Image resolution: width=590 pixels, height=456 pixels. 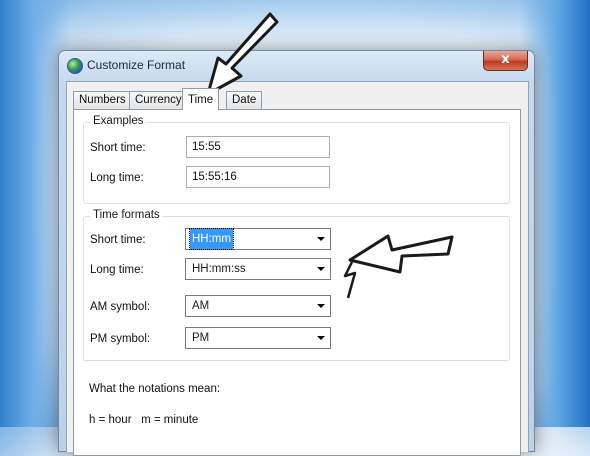 What do you see at coordinates (244, 100) in the screenshot?
I see `tab-date: Date` at bounding box center [244, 100].